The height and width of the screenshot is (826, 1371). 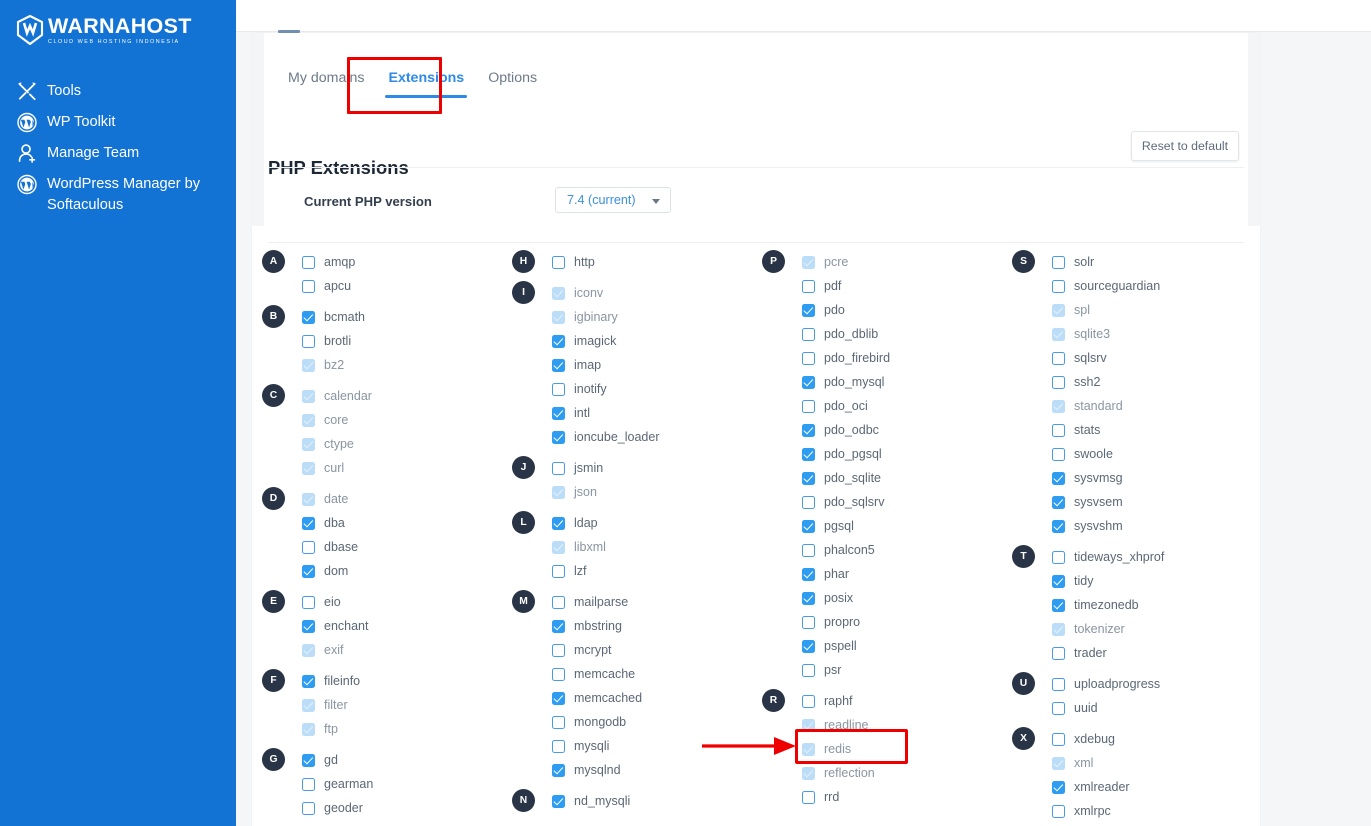 I want to click on brand-logo: WARNAHOST CLOUD WEB HOSTING INDONESIA, so click(x=104, y=31).